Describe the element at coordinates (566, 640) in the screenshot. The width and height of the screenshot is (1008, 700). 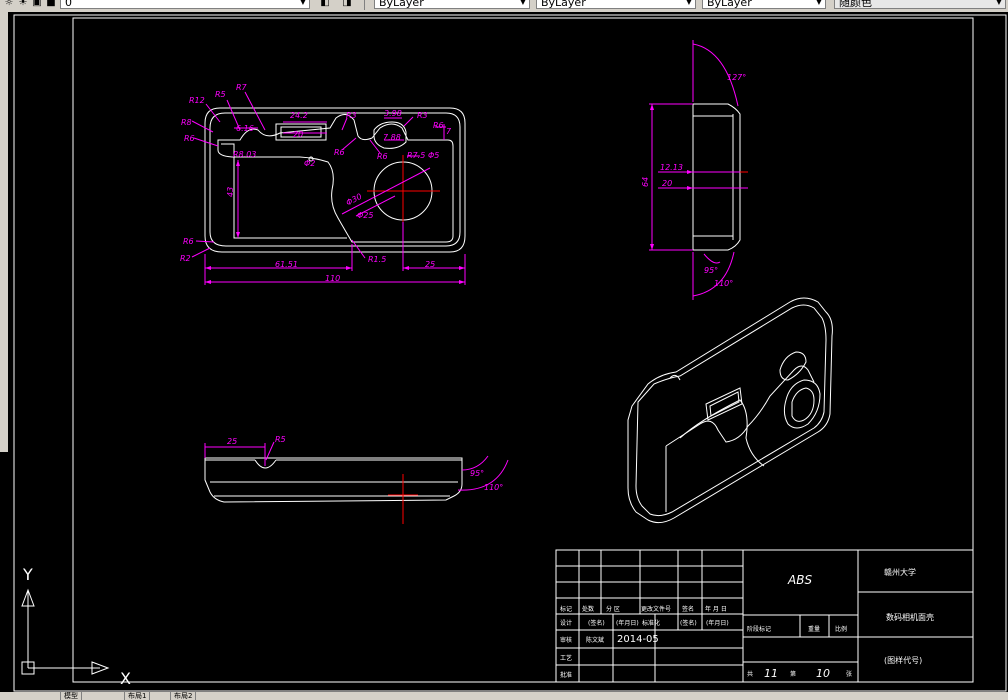
I see `review-label: 审核` at that location.